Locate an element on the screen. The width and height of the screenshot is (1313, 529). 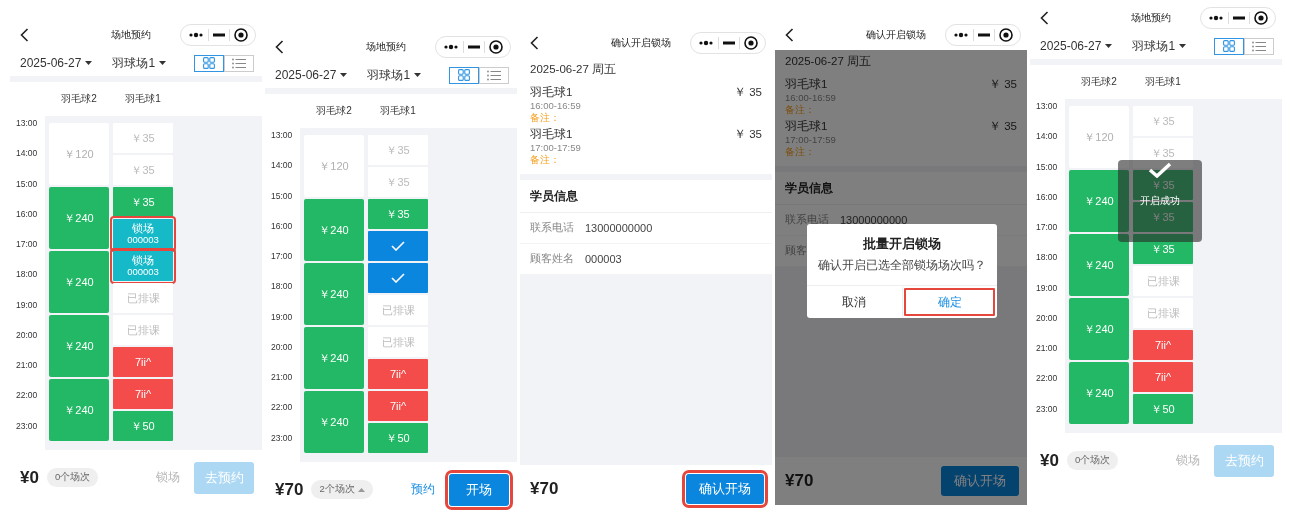
dialog-button: 取消 is located at coordinates (854, 302).